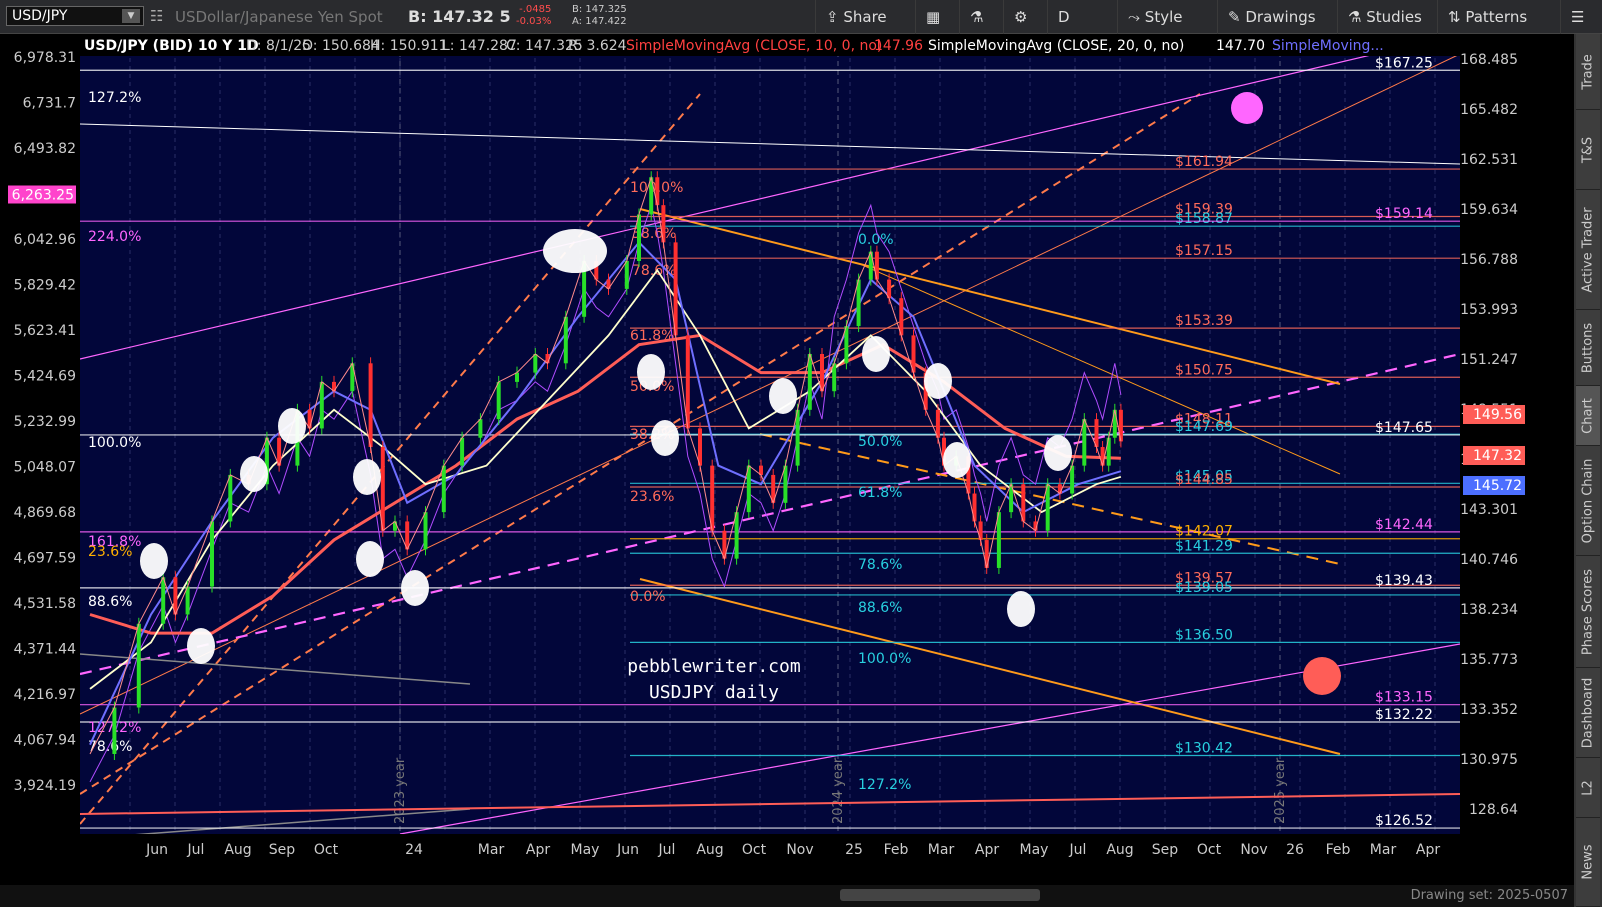 The width and height of the screenshot is (1602, 907). I want to click on left-axis-label: 4,869.68, so click(45, 513).